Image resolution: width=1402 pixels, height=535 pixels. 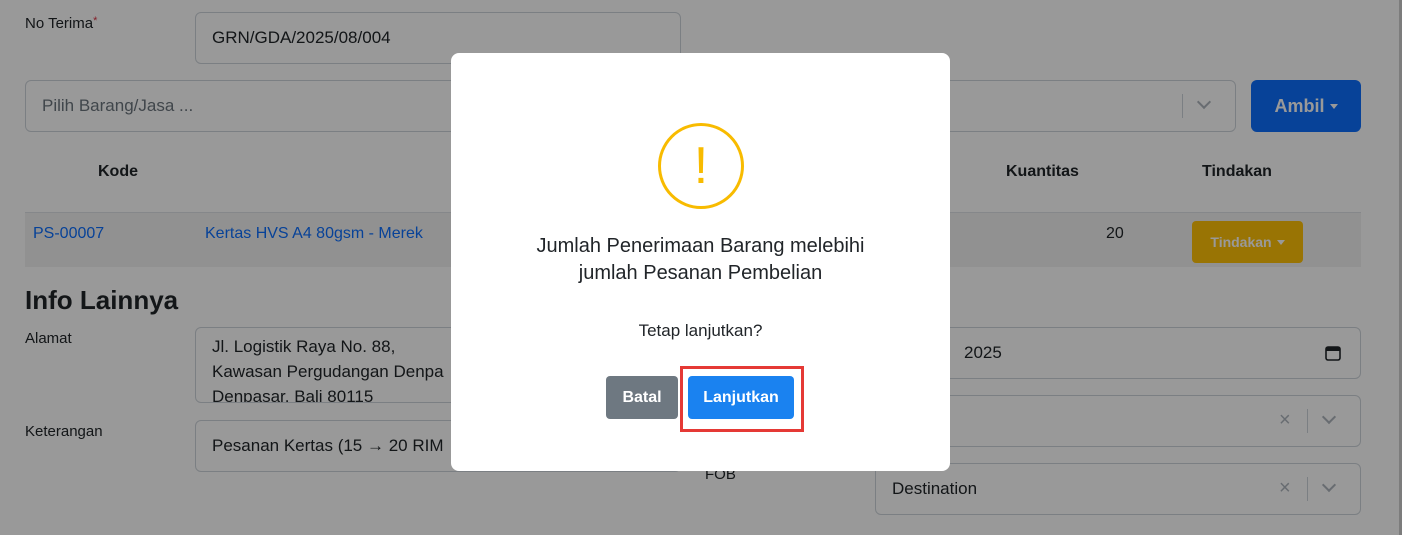 I want to click on warning-icon: !, so click(x=701, y=166).